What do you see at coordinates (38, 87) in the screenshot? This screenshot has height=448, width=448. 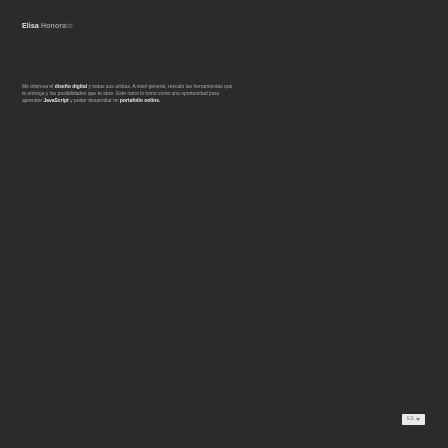 I see `intro-text-1: Me interesa el` at bounding box center [38, 87].